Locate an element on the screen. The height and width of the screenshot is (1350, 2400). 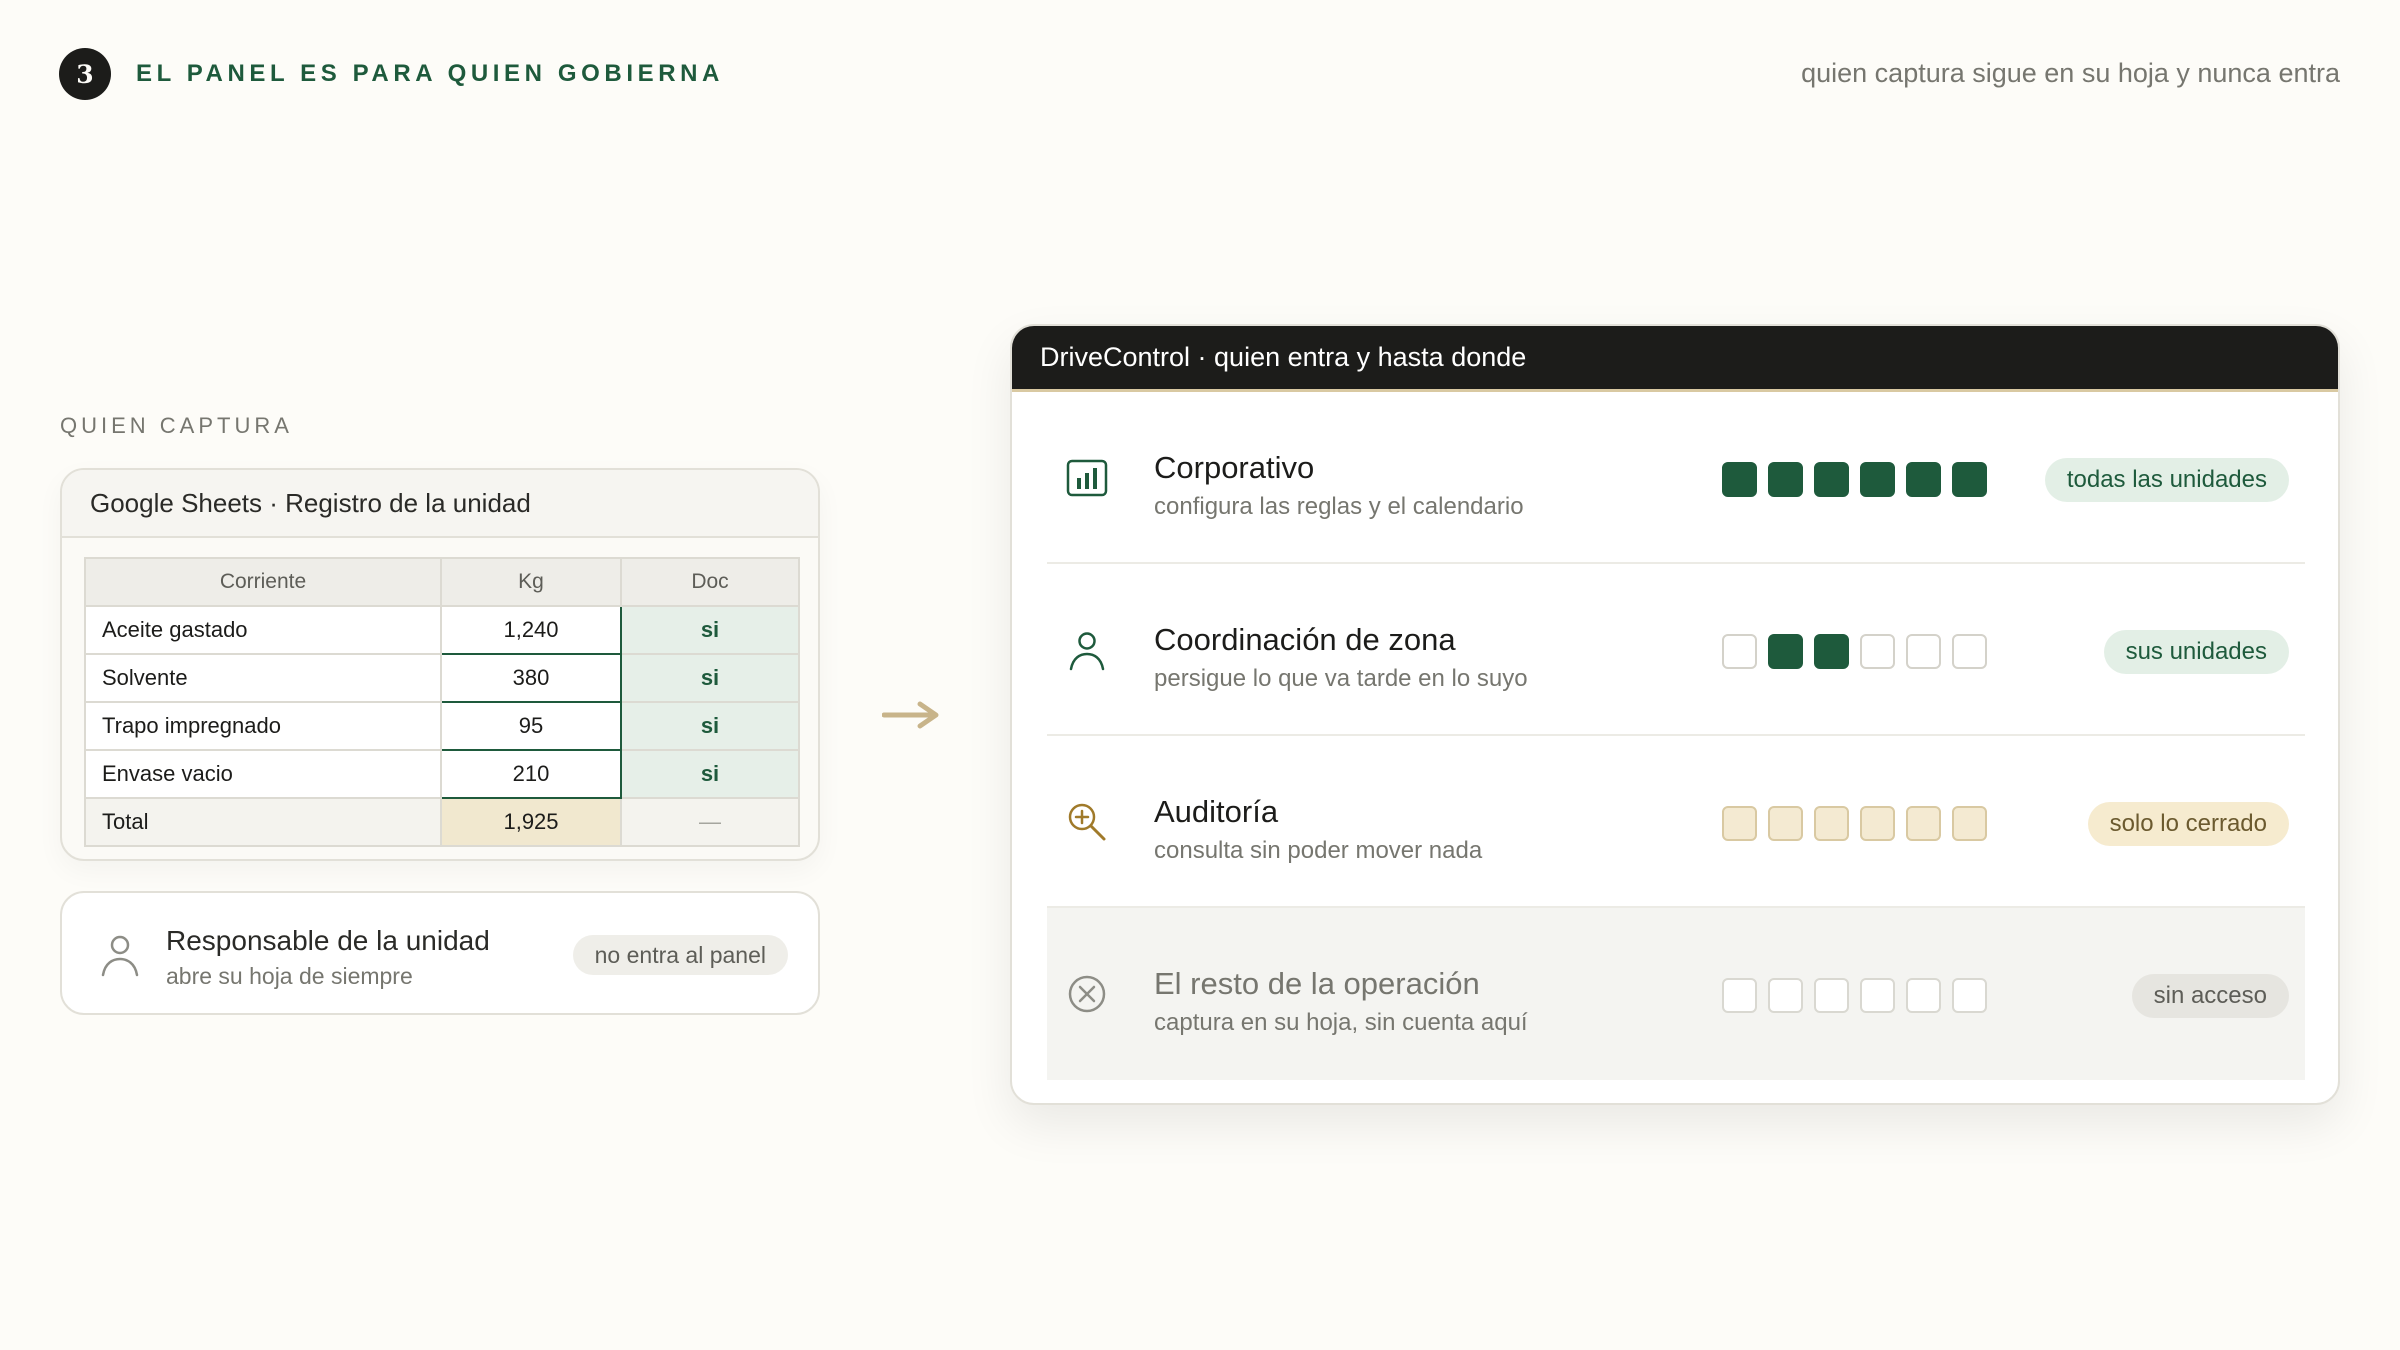
arrow-right-icon is located at coordinates (910, 715).